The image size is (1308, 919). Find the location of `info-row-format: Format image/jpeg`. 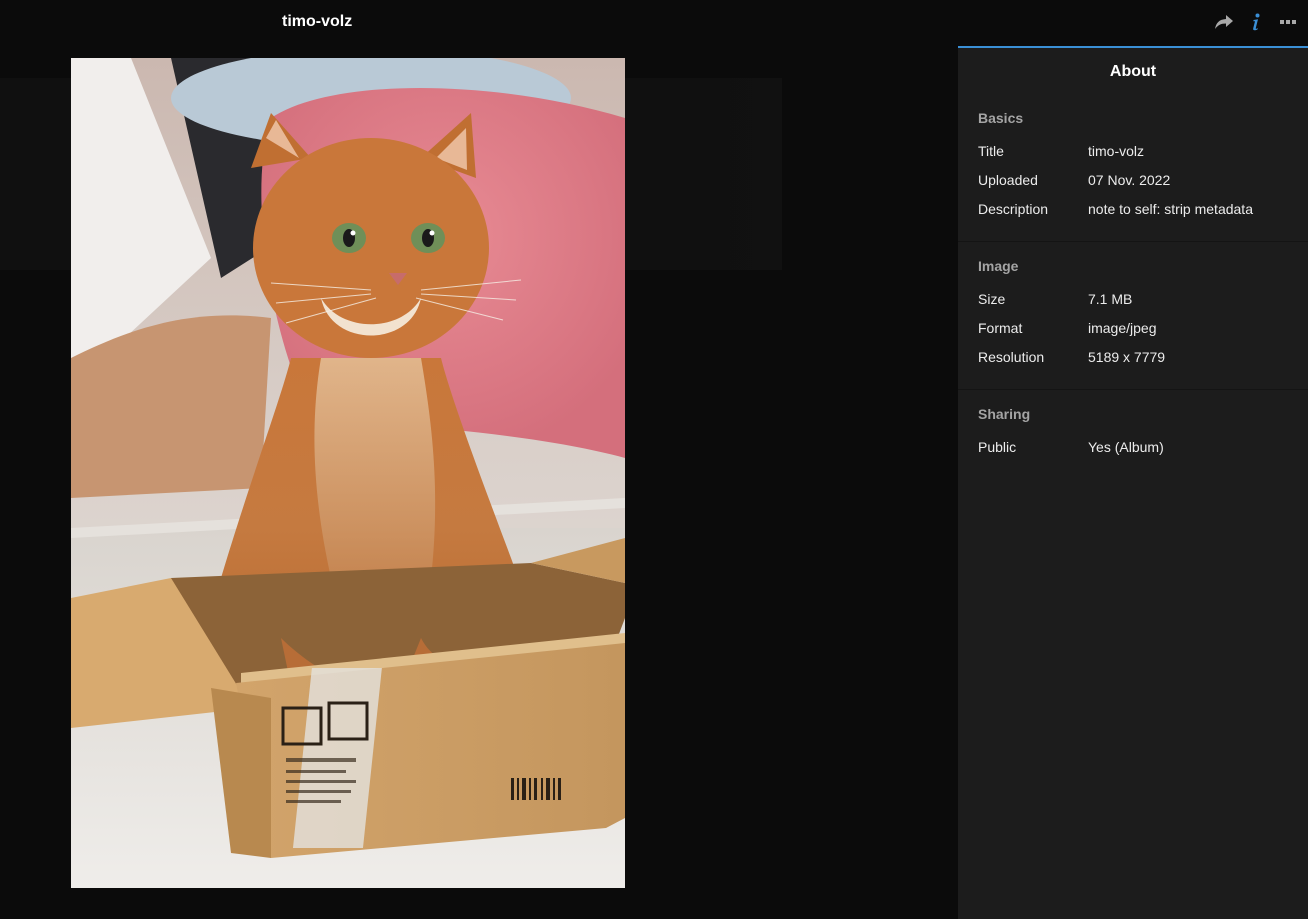

info-row-format: Format image/jpeg is located at coordinates (1143, 333).